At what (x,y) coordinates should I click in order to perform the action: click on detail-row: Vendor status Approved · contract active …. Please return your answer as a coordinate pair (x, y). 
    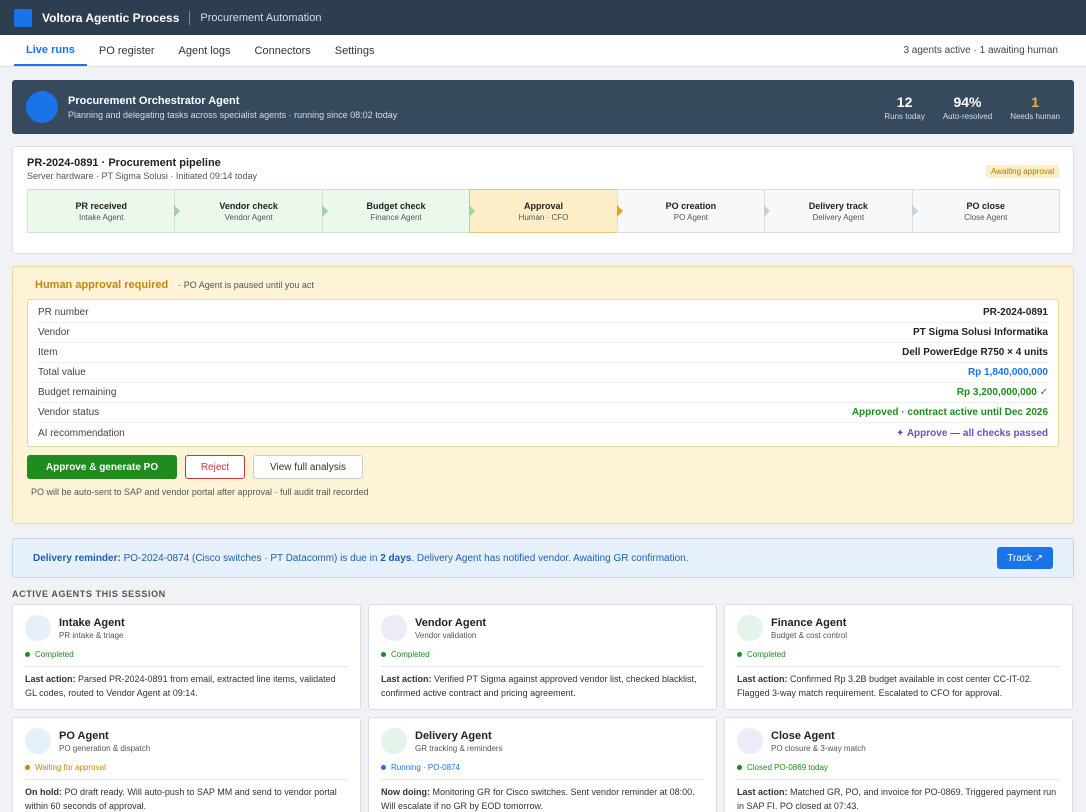
    Looking at the image, I should click on (543, 413).